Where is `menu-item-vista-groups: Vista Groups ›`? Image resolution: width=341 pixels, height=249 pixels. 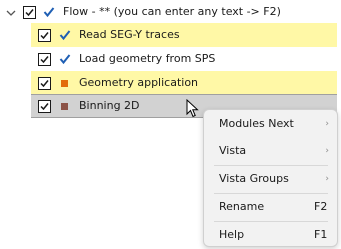 menu-item-vista-groups: Vista Groups › is located at coordinates (271, 179).